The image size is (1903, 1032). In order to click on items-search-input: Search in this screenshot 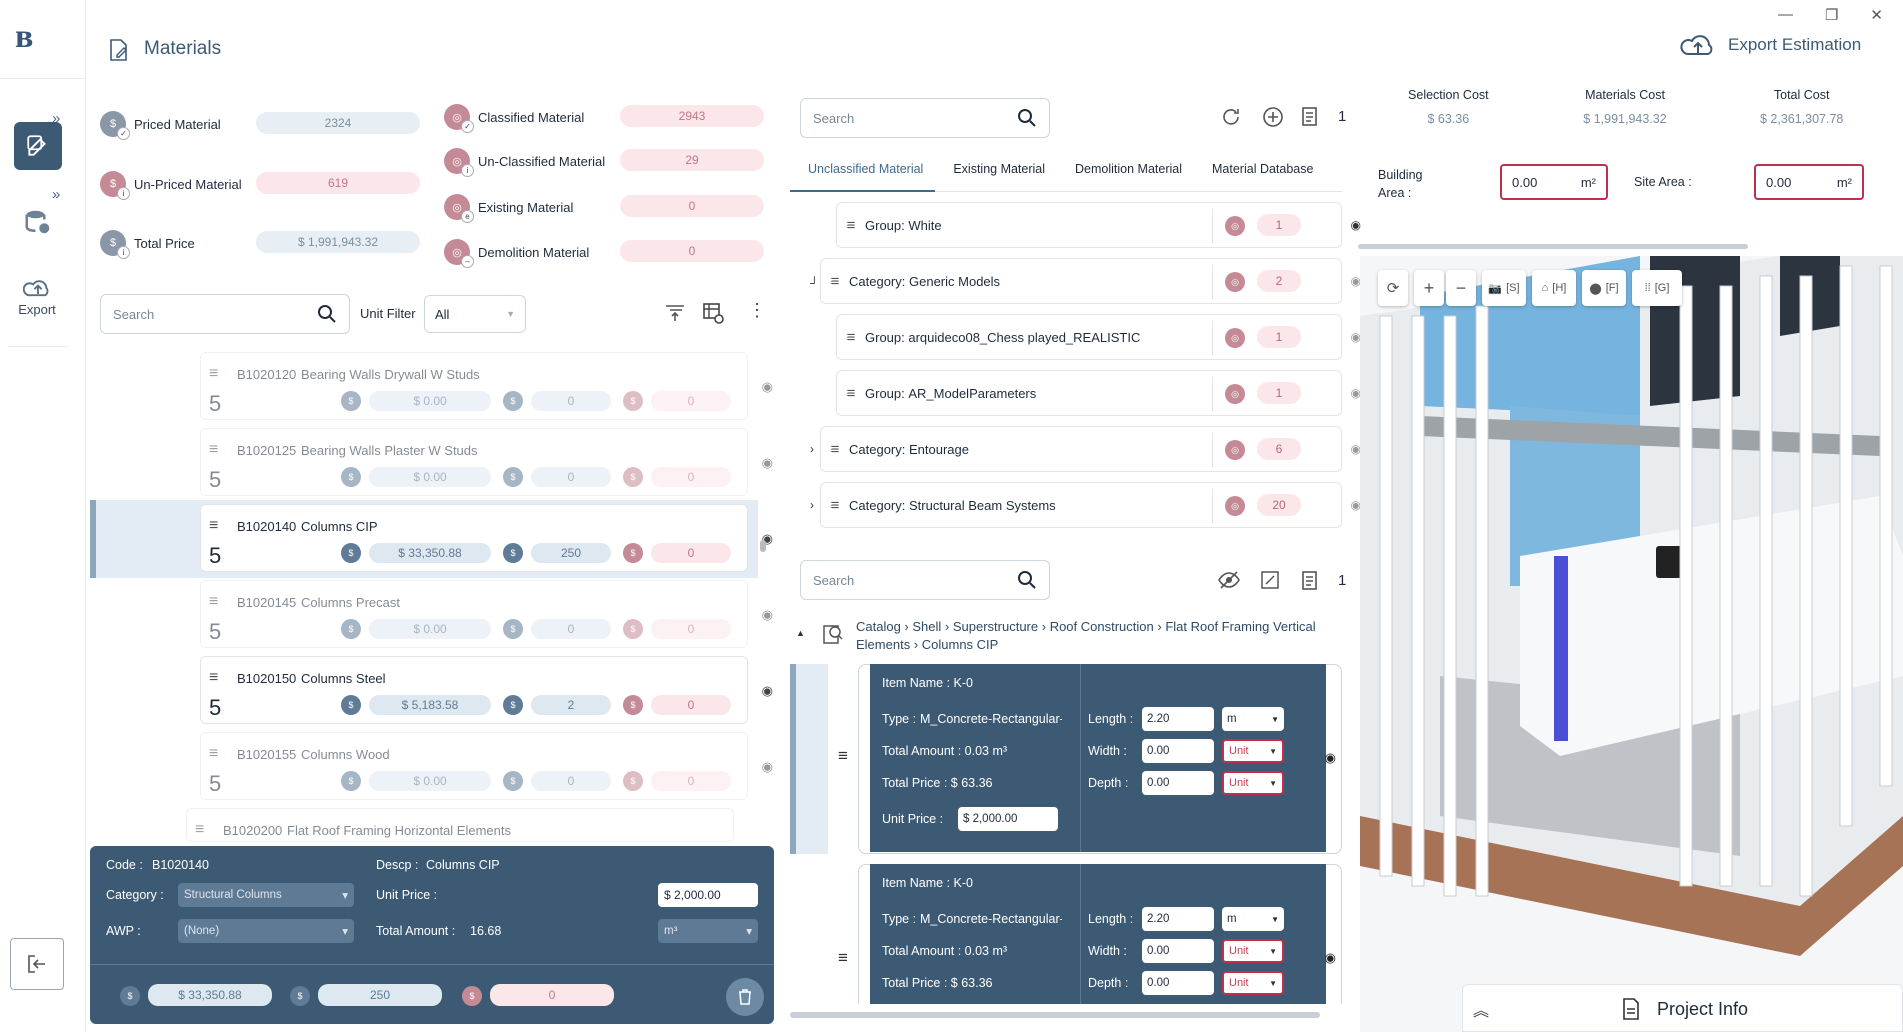, I will do `click(925, 580)`.